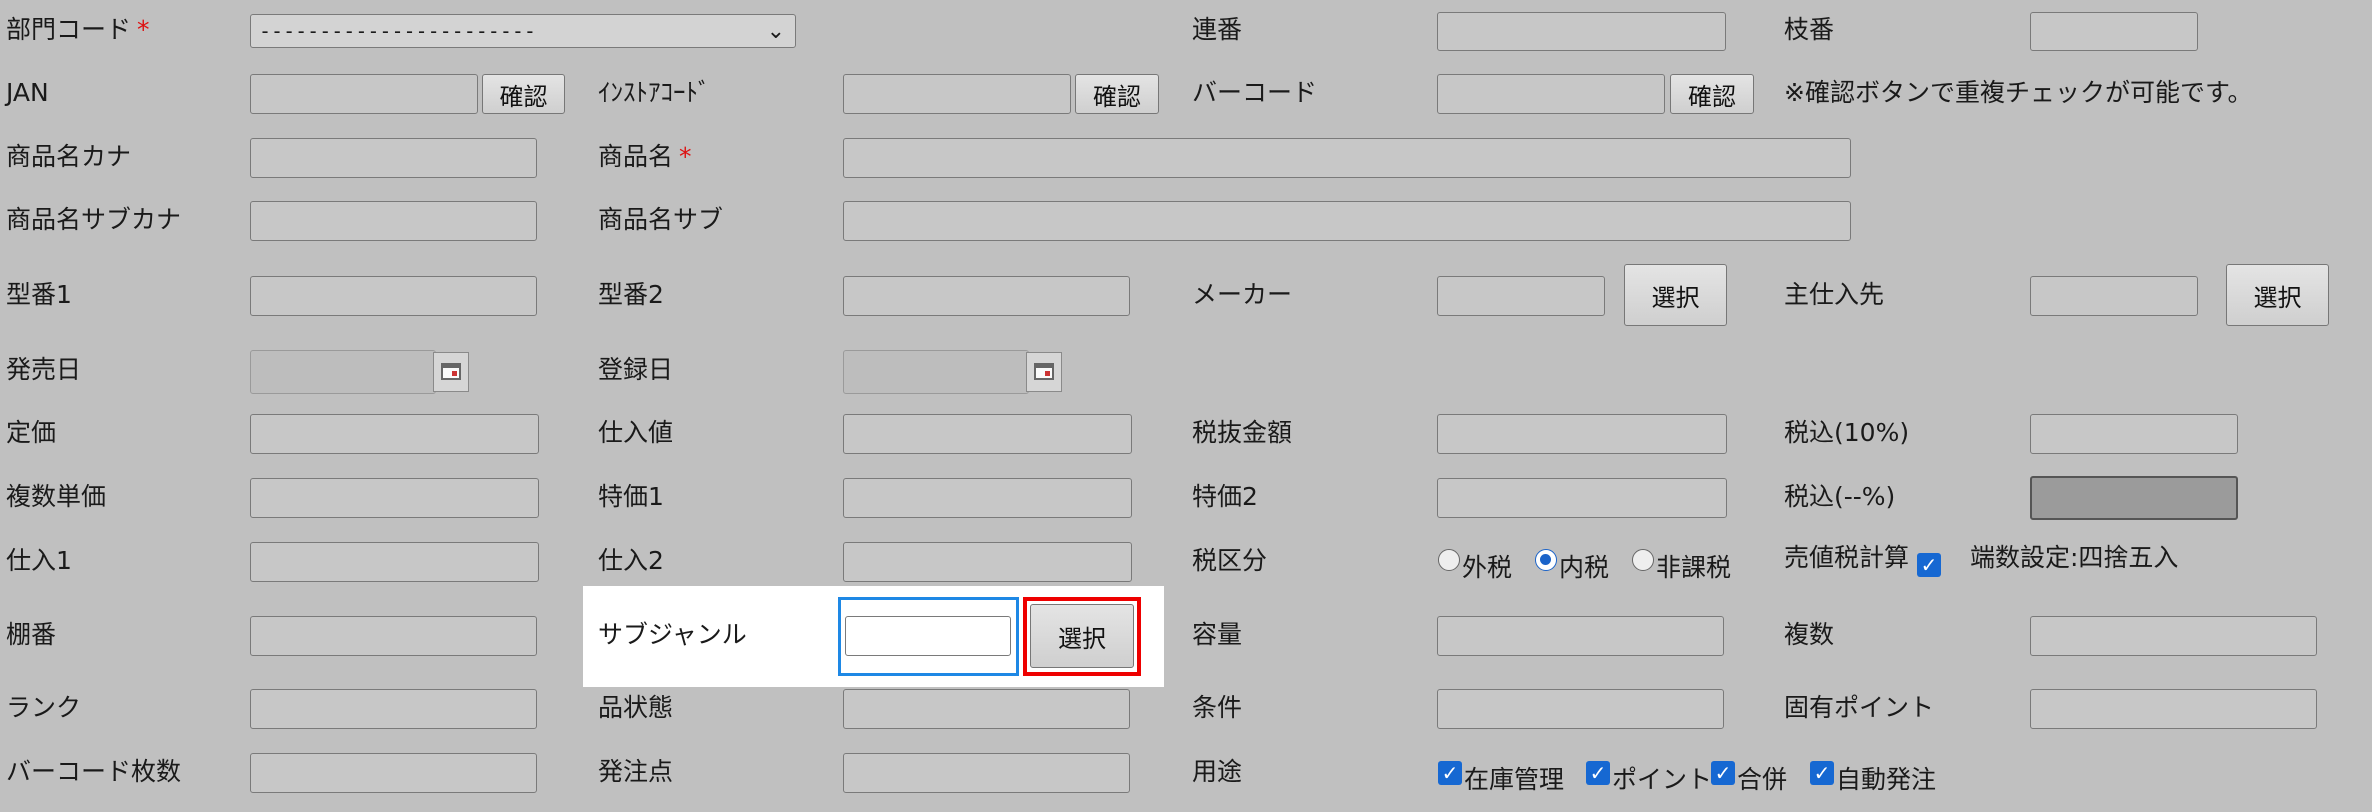 The height and width of the screenshot is (812, 2372). I want to click on instore-code-input, so click(957, 94).